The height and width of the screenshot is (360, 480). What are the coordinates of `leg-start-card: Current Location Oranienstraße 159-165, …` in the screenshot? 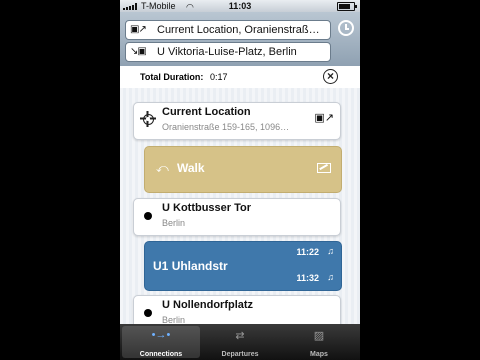 It's located at (237, 121).